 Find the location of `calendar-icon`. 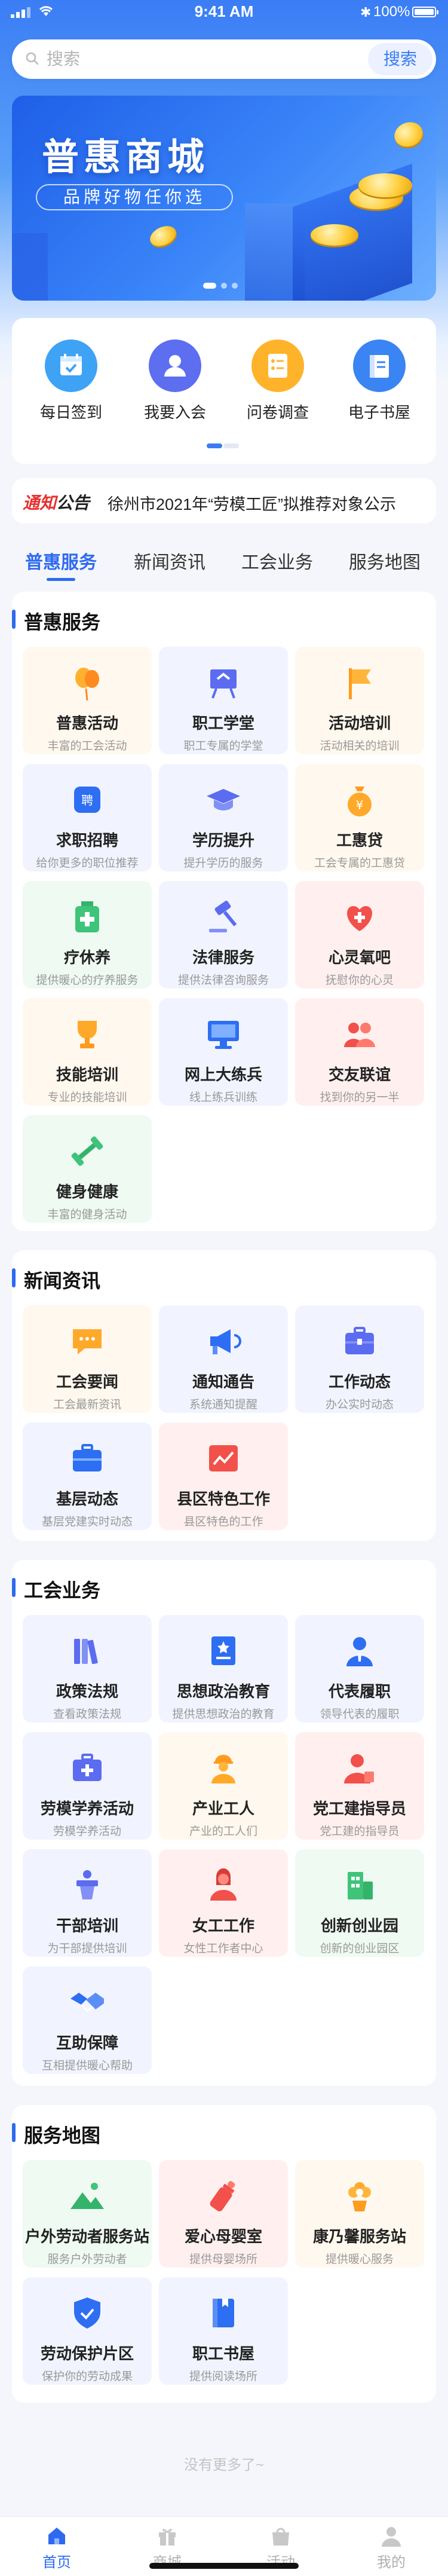

calendar-icon is located at coordinates (71, 365).